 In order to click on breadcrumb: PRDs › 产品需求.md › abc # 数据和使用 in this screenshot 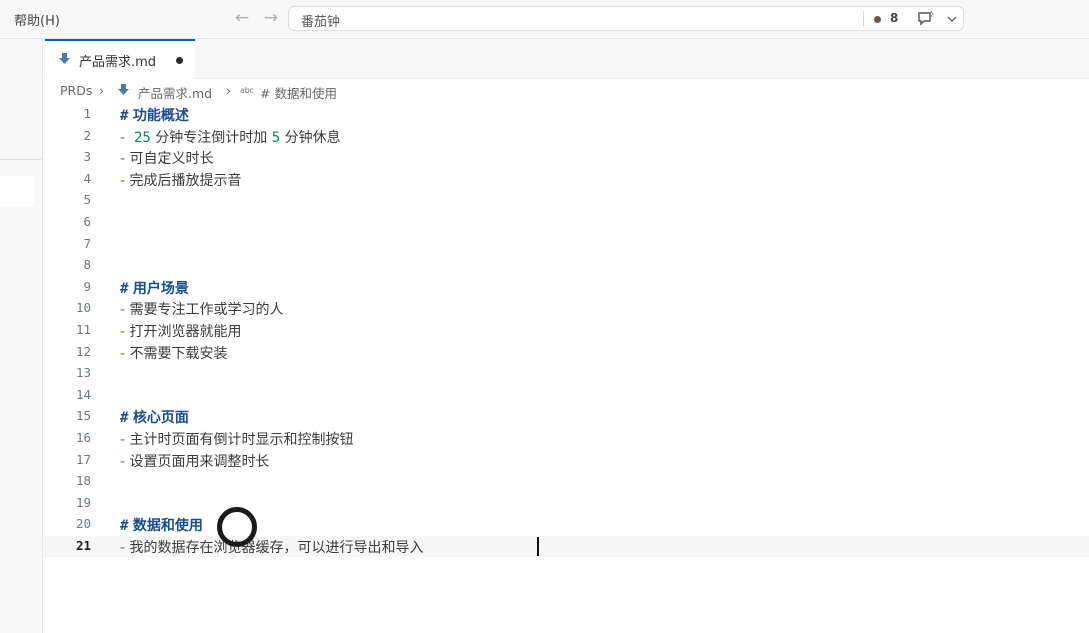, I will do `click(566, 91)`.